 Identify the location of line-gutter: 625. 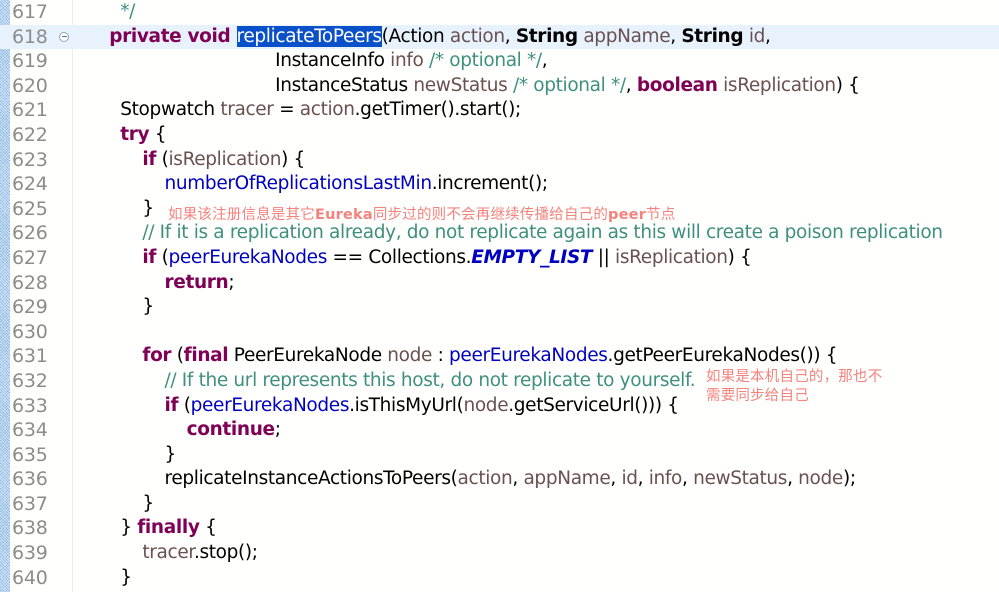
(36, 209).